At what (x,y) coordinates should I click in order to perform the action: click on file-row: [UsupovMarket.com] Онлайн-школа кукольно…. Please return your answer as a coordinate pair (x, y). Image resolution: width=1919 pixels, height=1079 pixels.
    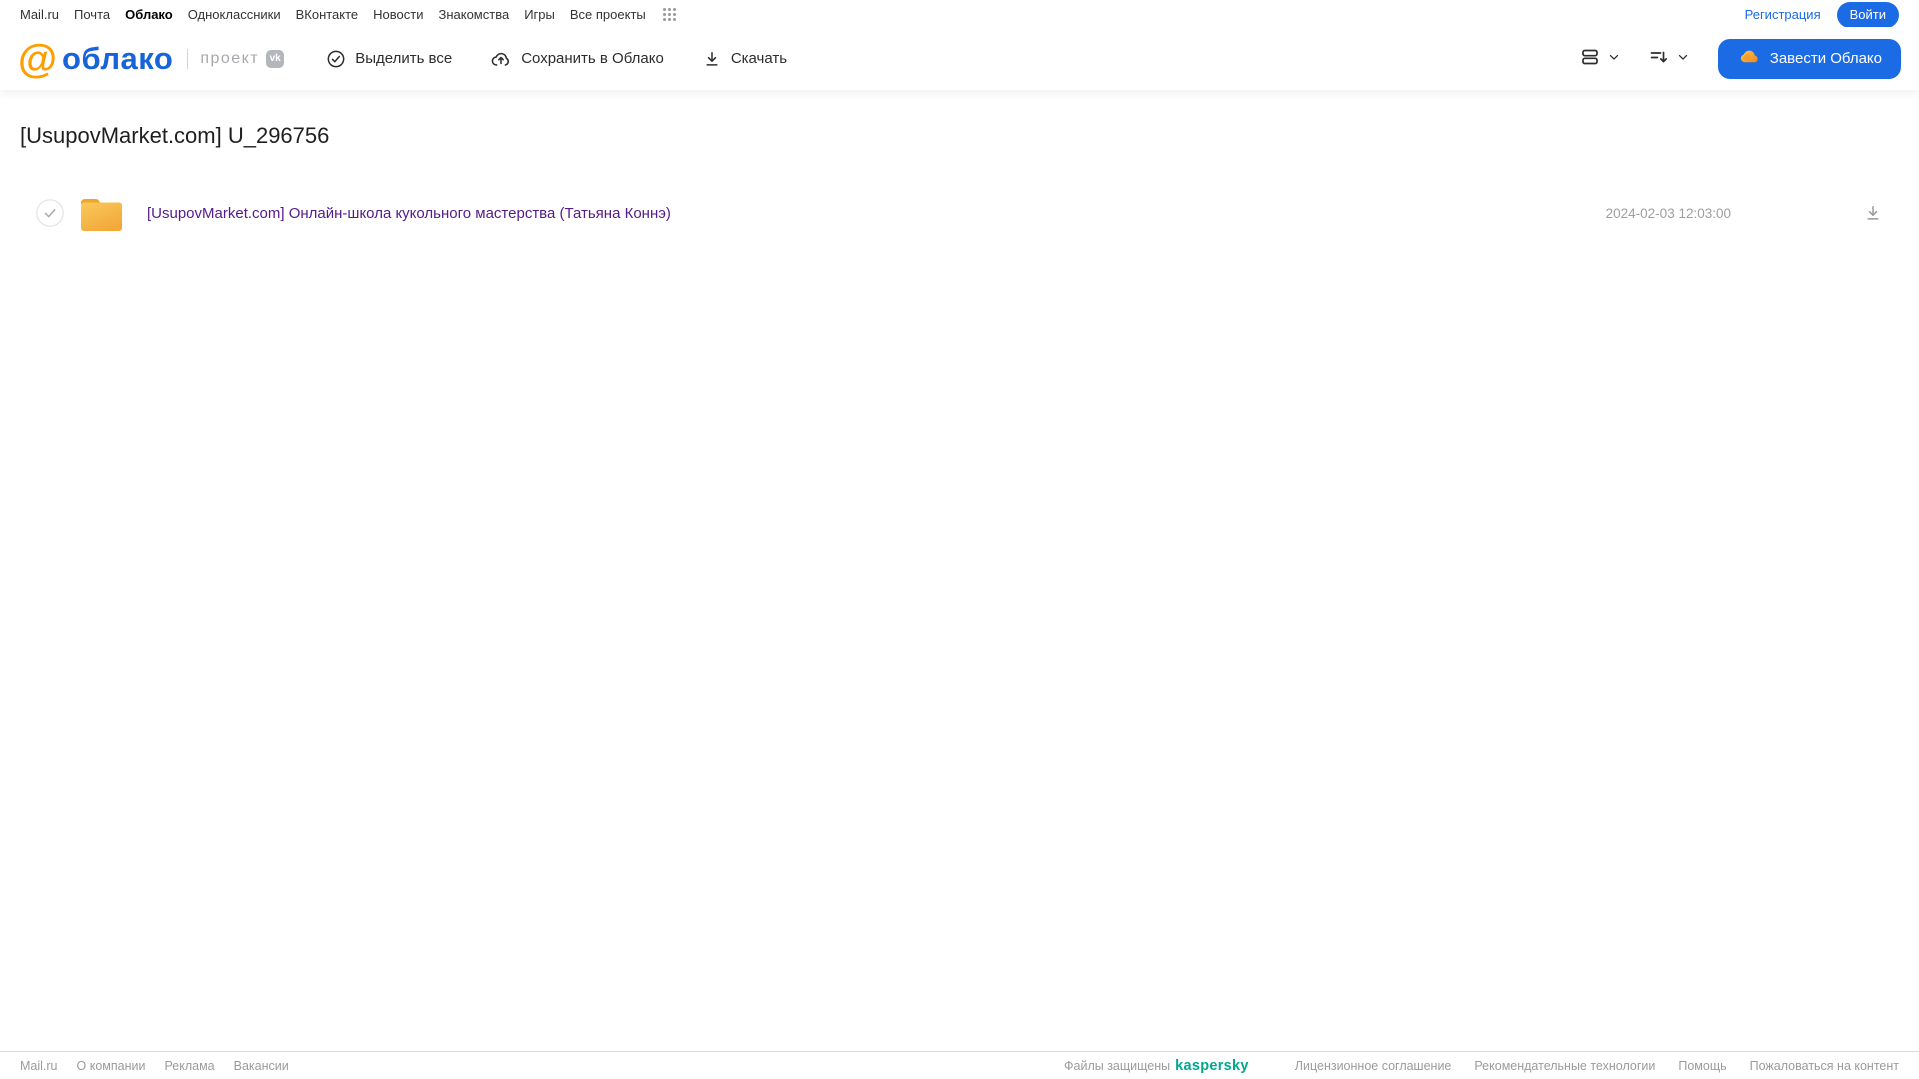
    Looking at the image, I should click on (959, 213).